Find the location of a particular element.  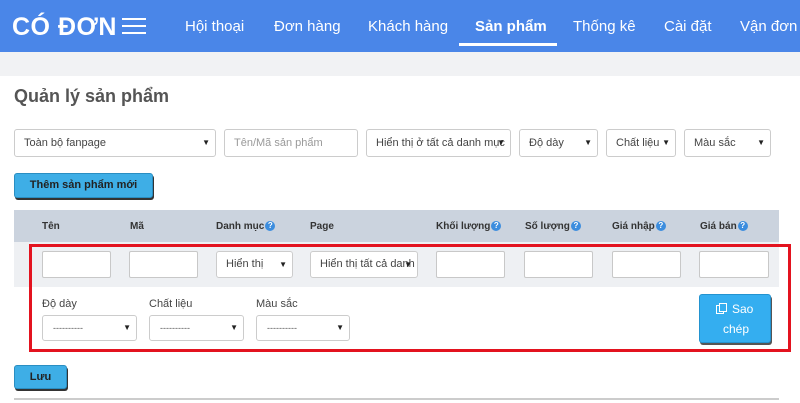

color-filter-select: Màu sắc ▼ is located at coordinates (727, 143).